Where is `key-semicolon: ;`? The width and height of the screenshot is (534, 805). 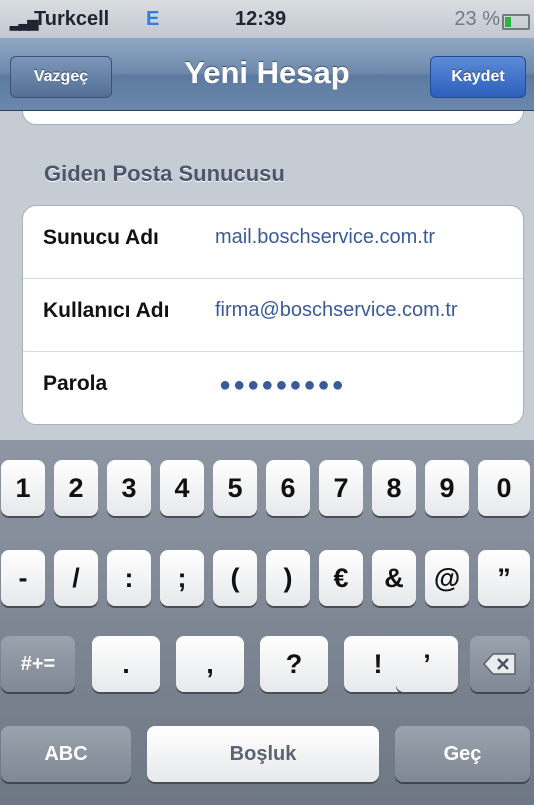 key-semicolon: ; is located at coordinates (182, 578).